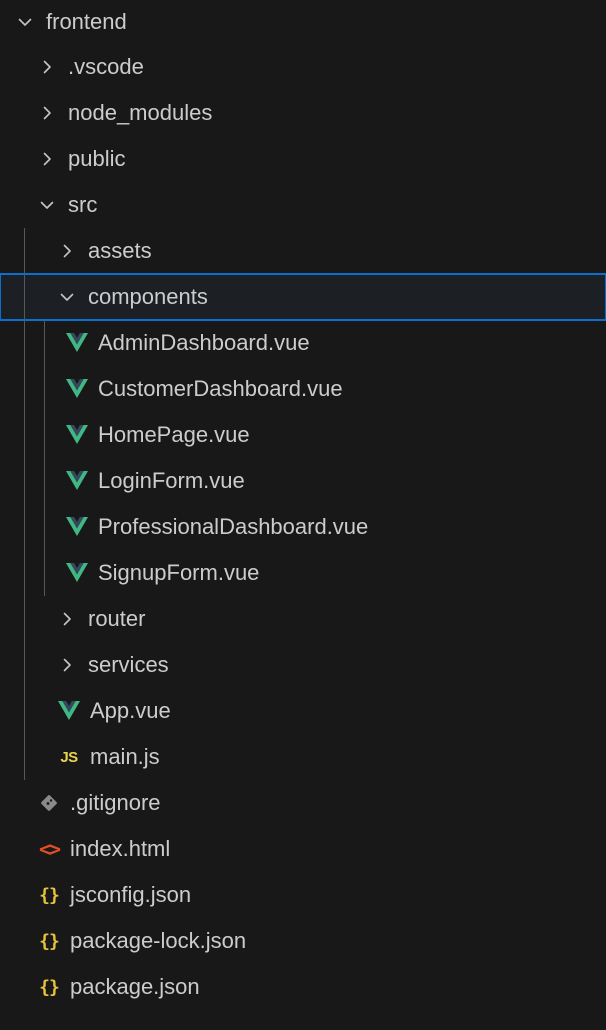 This screenshot has width=606, height=1030. I want to click on file-item-signupform-vue: SignupForm.vue, so click(303, 573).